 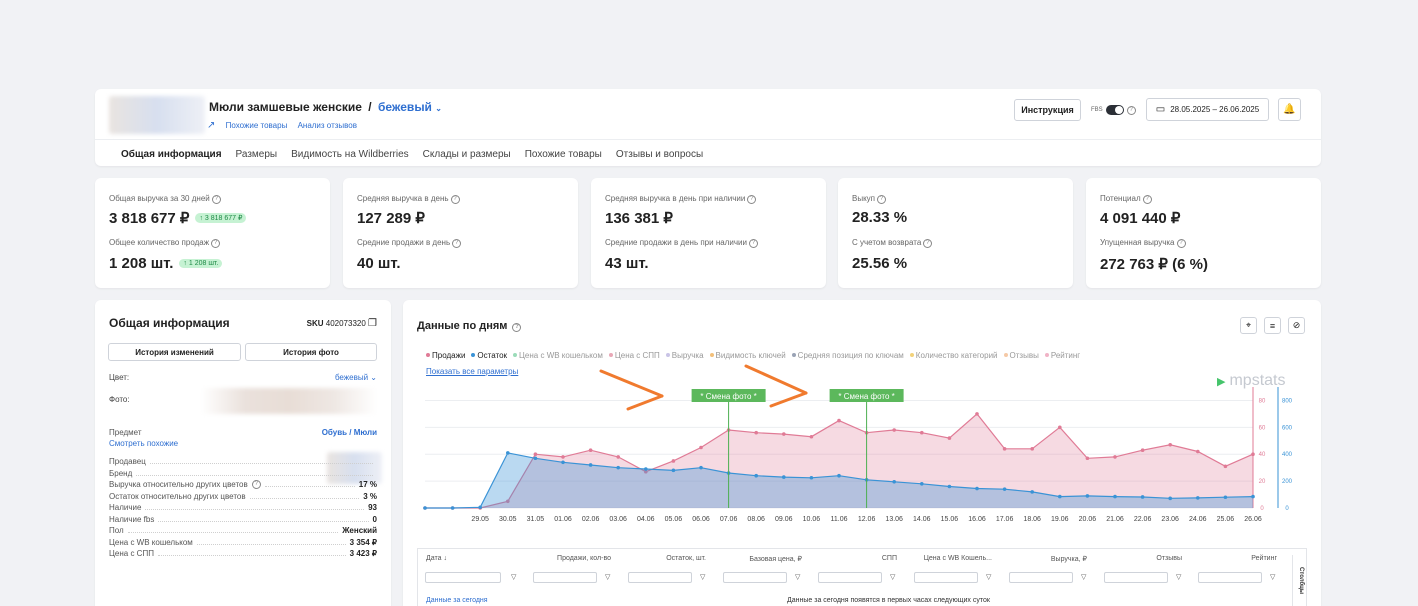 What do you see at coordinates (467, 154) in the screenshot?
I see `tab-warehouses: Склады и размеры` at bounding box center [467, 154].